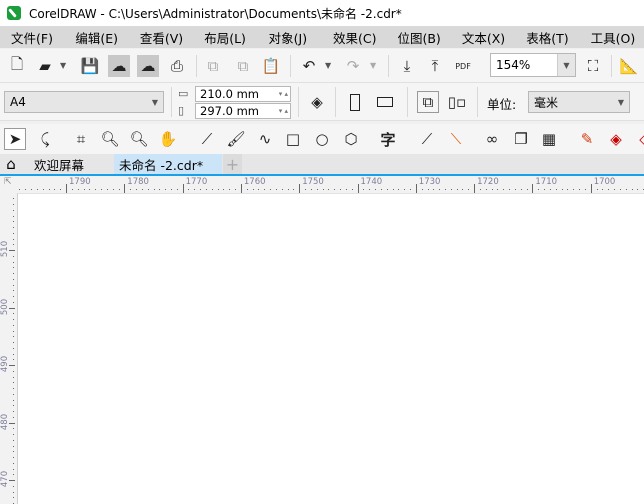  I want to click on export-icon: ⤒, so click(435, 66).